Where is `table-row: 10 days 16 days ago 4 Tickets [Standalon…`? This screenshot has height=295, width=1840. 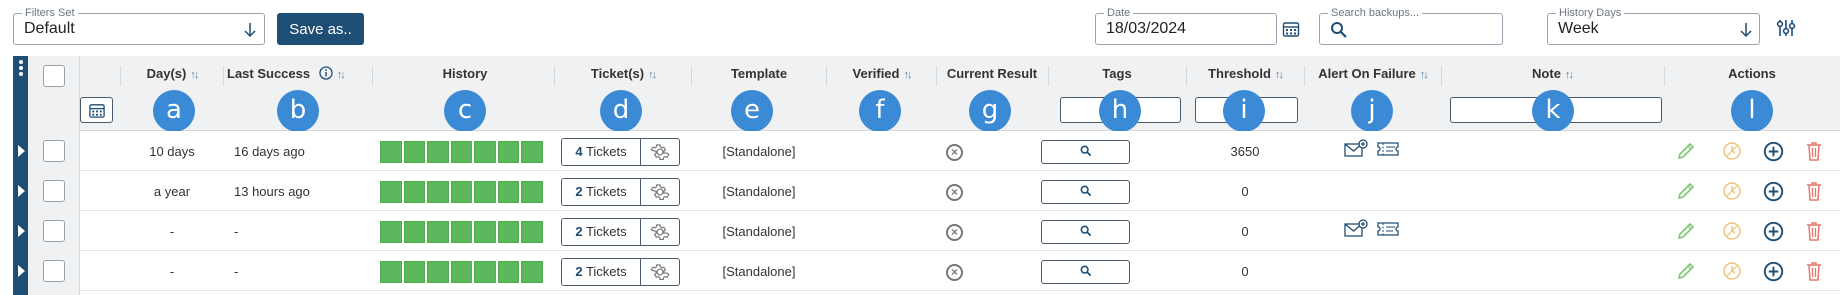 table-row: 10 days 16 days ago 4 Tickets [Standalon… is located at coordinates (960, 151).